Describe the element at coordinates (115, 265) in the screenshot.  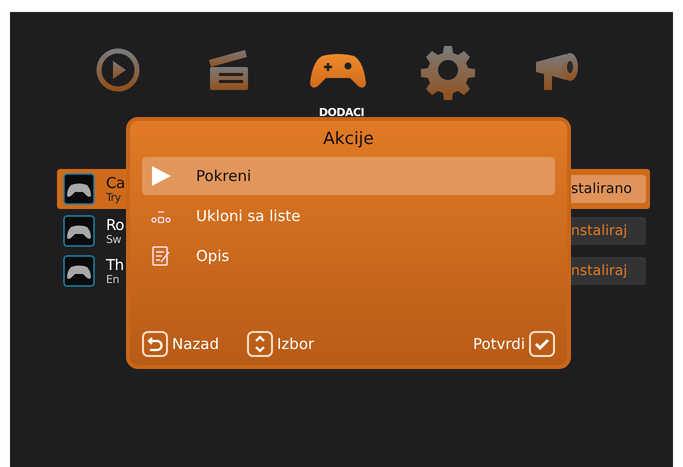
I see `addon-title: Th` at that location.